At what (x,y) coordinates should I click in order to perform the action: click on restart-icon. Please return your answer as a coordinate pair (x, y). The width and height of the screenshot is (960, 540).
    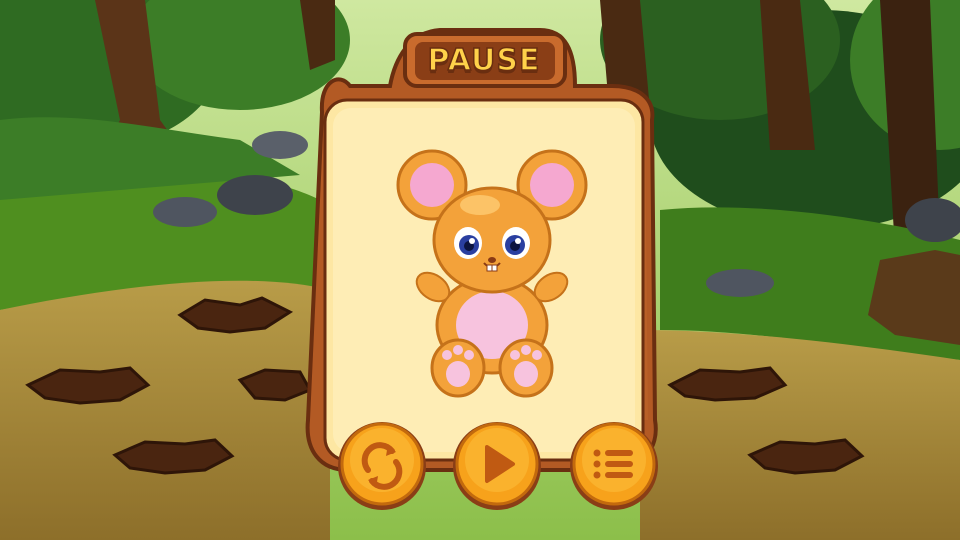
    Looking at the image, I should click on (382, 466).